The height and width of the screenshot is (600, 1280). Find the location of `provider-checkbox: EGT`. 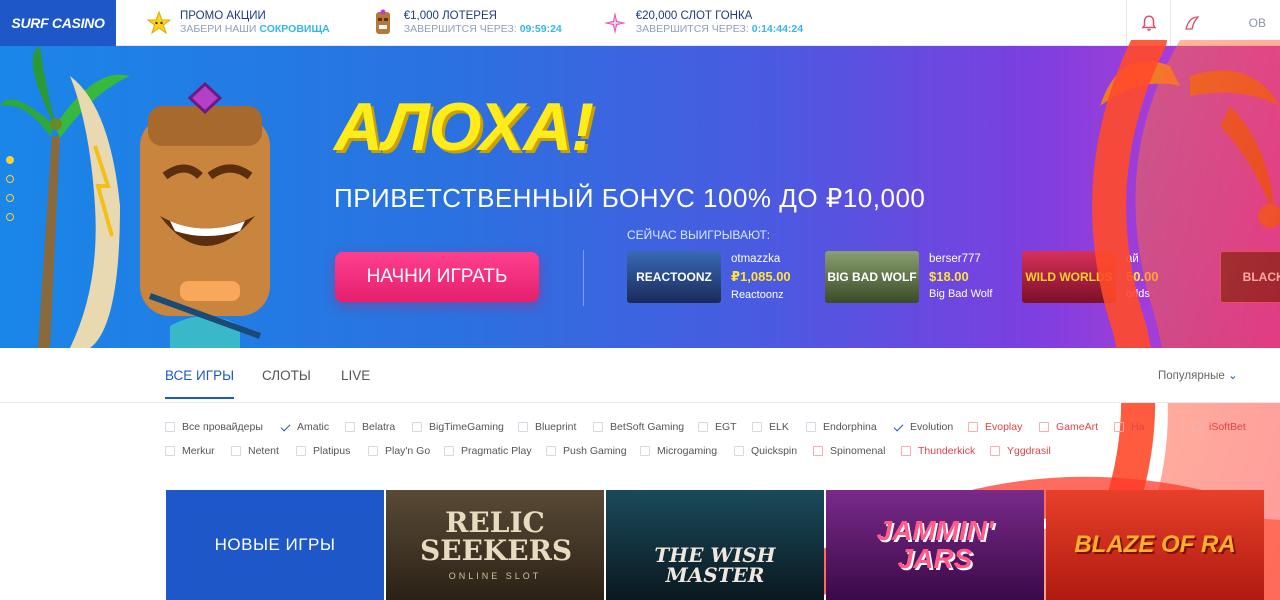

provider-checkbox: EGT is located at coordinates (717, 427).